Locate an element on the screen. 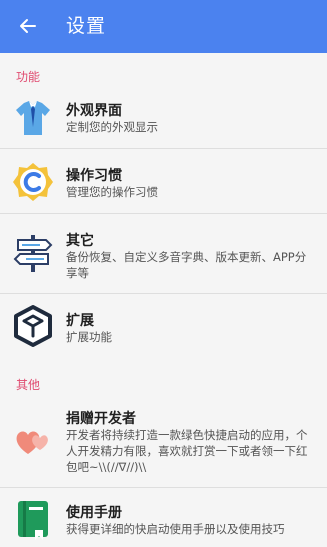 This screenshot has width=327, height=547. item-title: 扩展 is located at coordinates (80, 321).